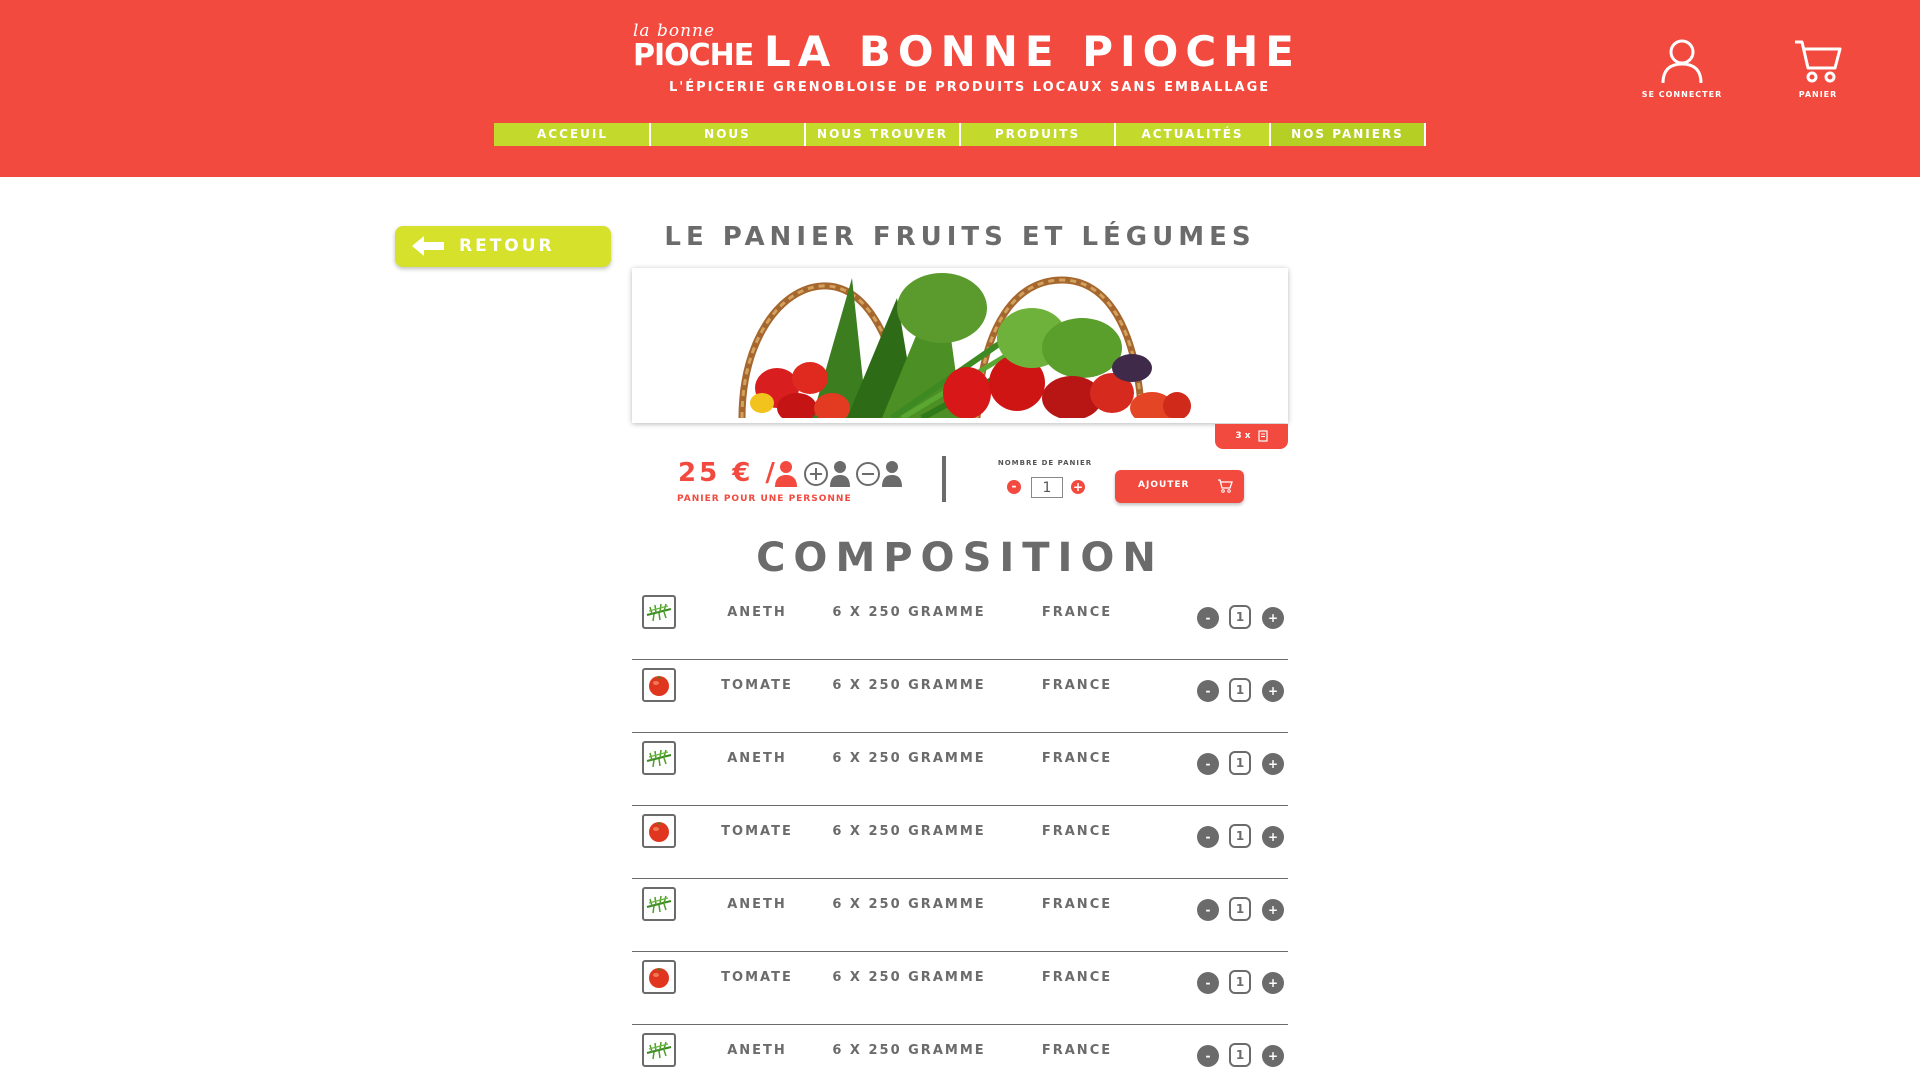 This screenshot has height=1080, width=1920. Describe the element at coordinates (960, 558) in the screenshot. I see `composition-title: COMPOSITION` at that location.